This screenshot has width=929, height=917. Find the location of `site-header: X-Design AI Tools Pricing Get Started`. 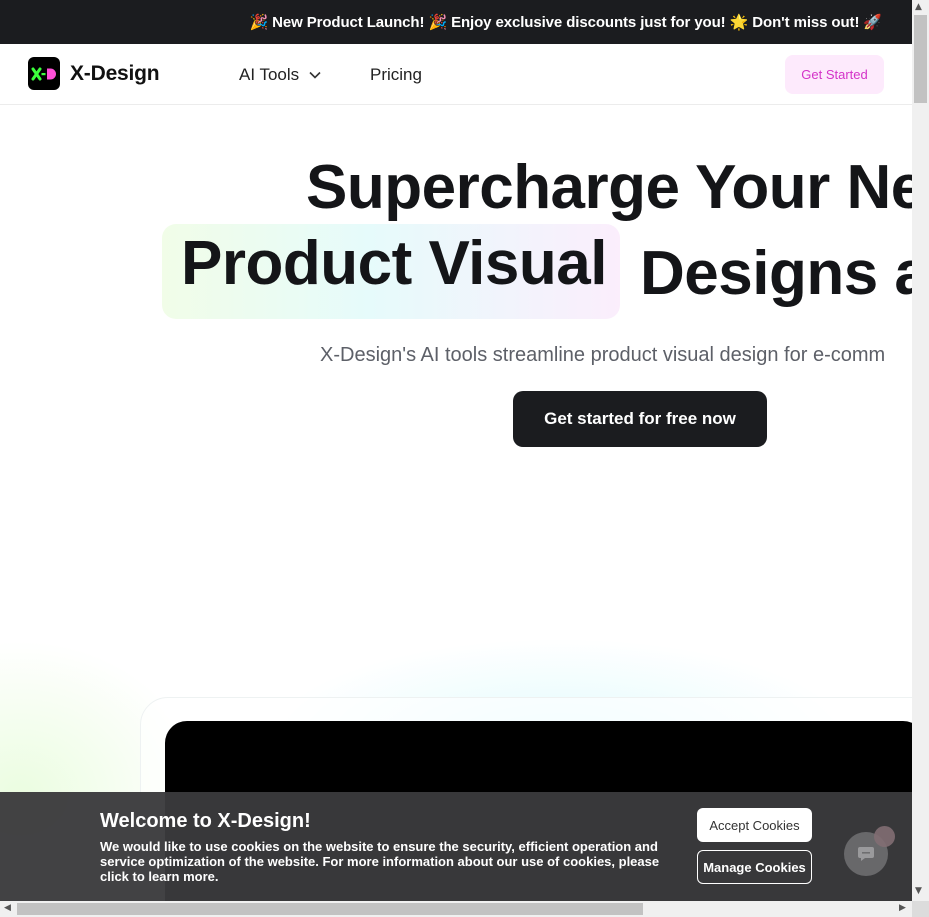

site-header: X-Design AI Tools Pricing Get Started is located at coordinates (456, 74).